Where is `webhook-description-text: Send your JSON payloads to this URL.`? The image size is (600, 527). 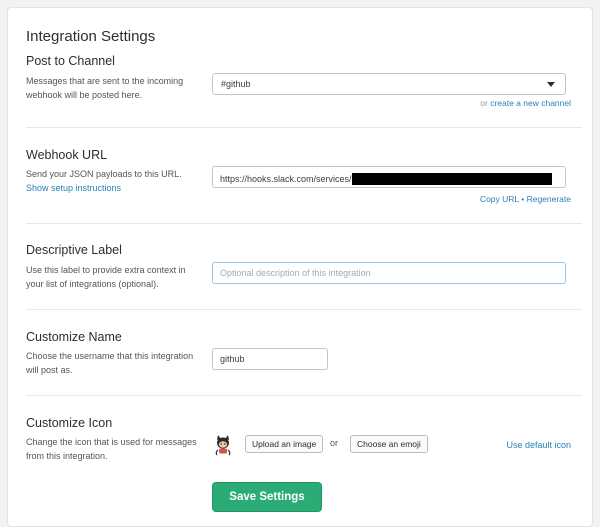 webhook-description-text: Send your JSON payloads to this URL. is located at coordinates (104, 174).